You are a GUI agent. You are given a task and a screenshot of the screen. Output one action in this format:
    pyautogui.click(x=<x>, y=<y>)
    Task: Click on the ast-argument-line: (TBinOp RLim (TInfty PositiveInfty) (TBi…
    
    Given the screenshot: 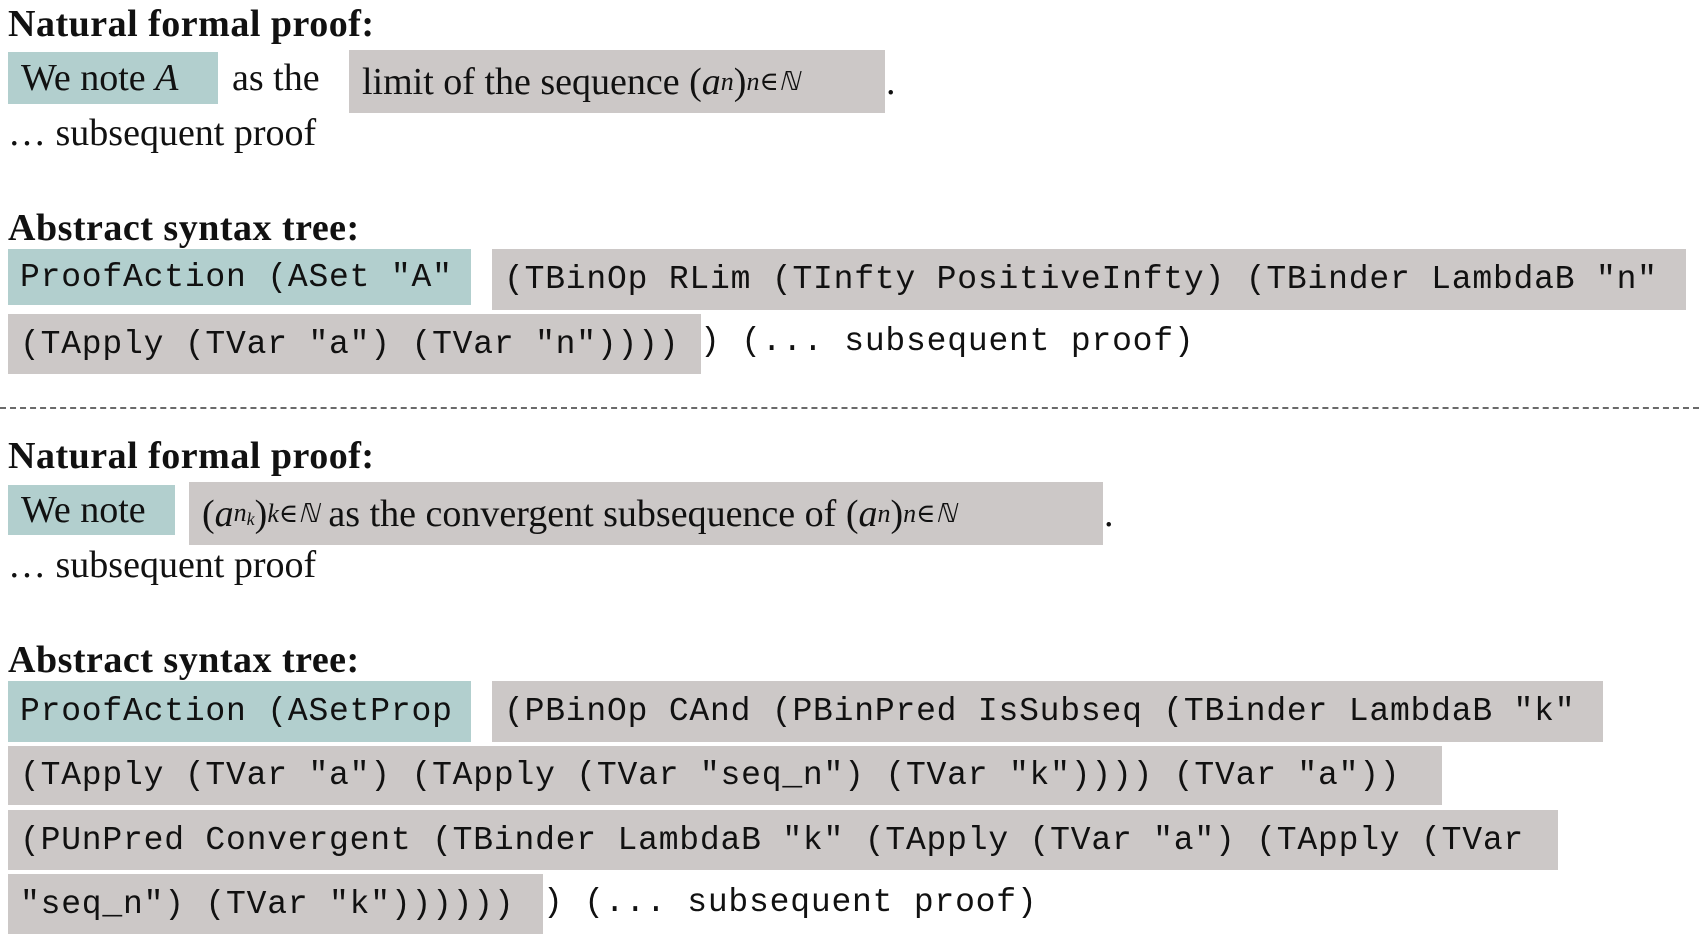 What is the action you would take?
    pyautogui.click(x=1089, y=279)
    